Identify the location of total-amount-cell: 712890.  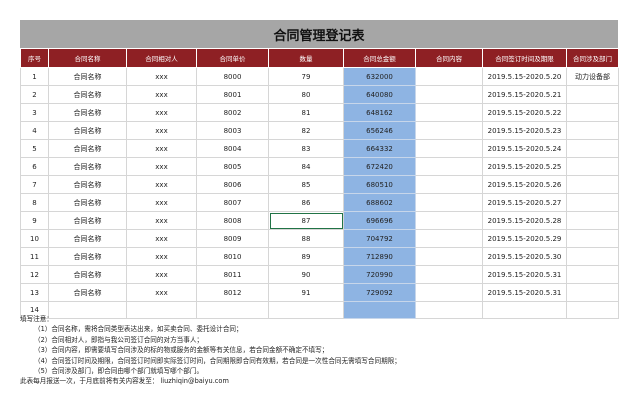
(379, 256).